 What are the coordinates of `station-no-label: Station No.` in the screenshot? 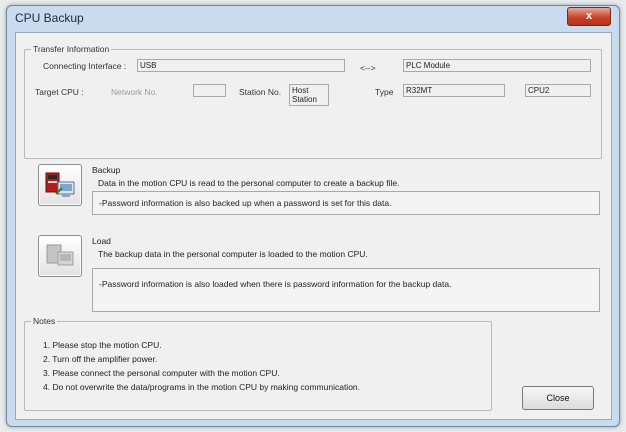 It's located at (260, 92).